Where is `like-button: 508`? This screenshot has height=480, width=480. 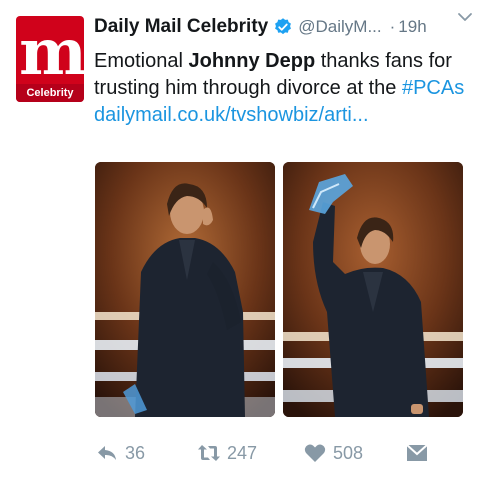
like-button: 508 is located at coordinates (333, 453).